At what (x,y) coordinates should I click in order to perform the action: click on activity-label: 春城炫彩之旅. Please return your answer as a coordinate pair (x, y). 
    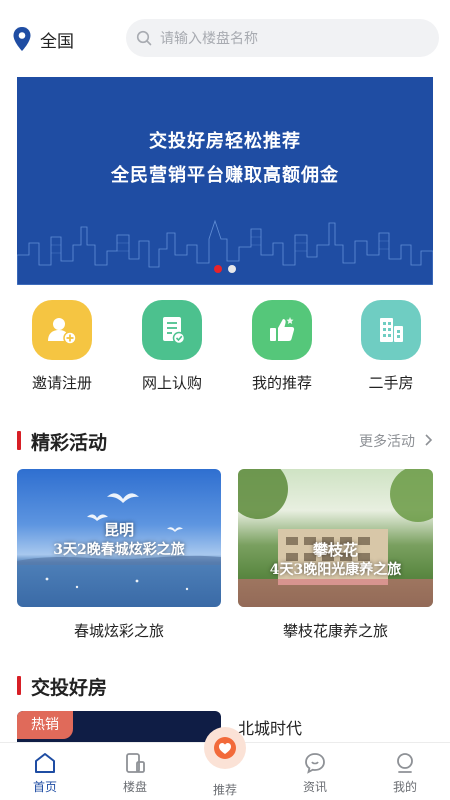
    Looking at the image, I should click on (118, 631).